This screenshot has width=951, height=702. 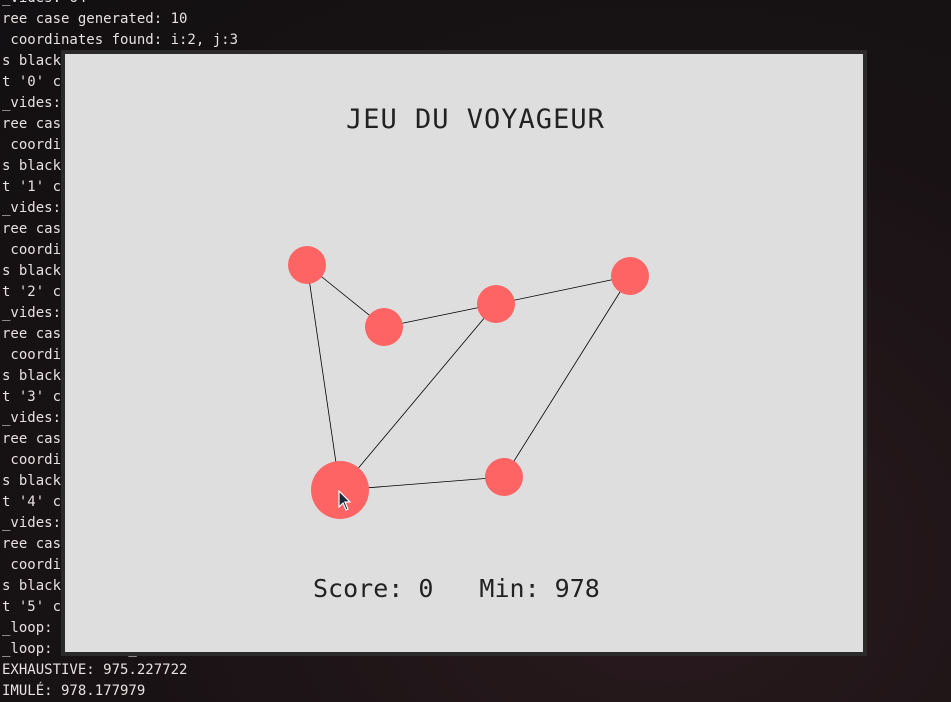 What do you see at coordinates (345, 500) in the screenshot?
I see `mouse-pointer-icon` at bounding box center [345, 500].